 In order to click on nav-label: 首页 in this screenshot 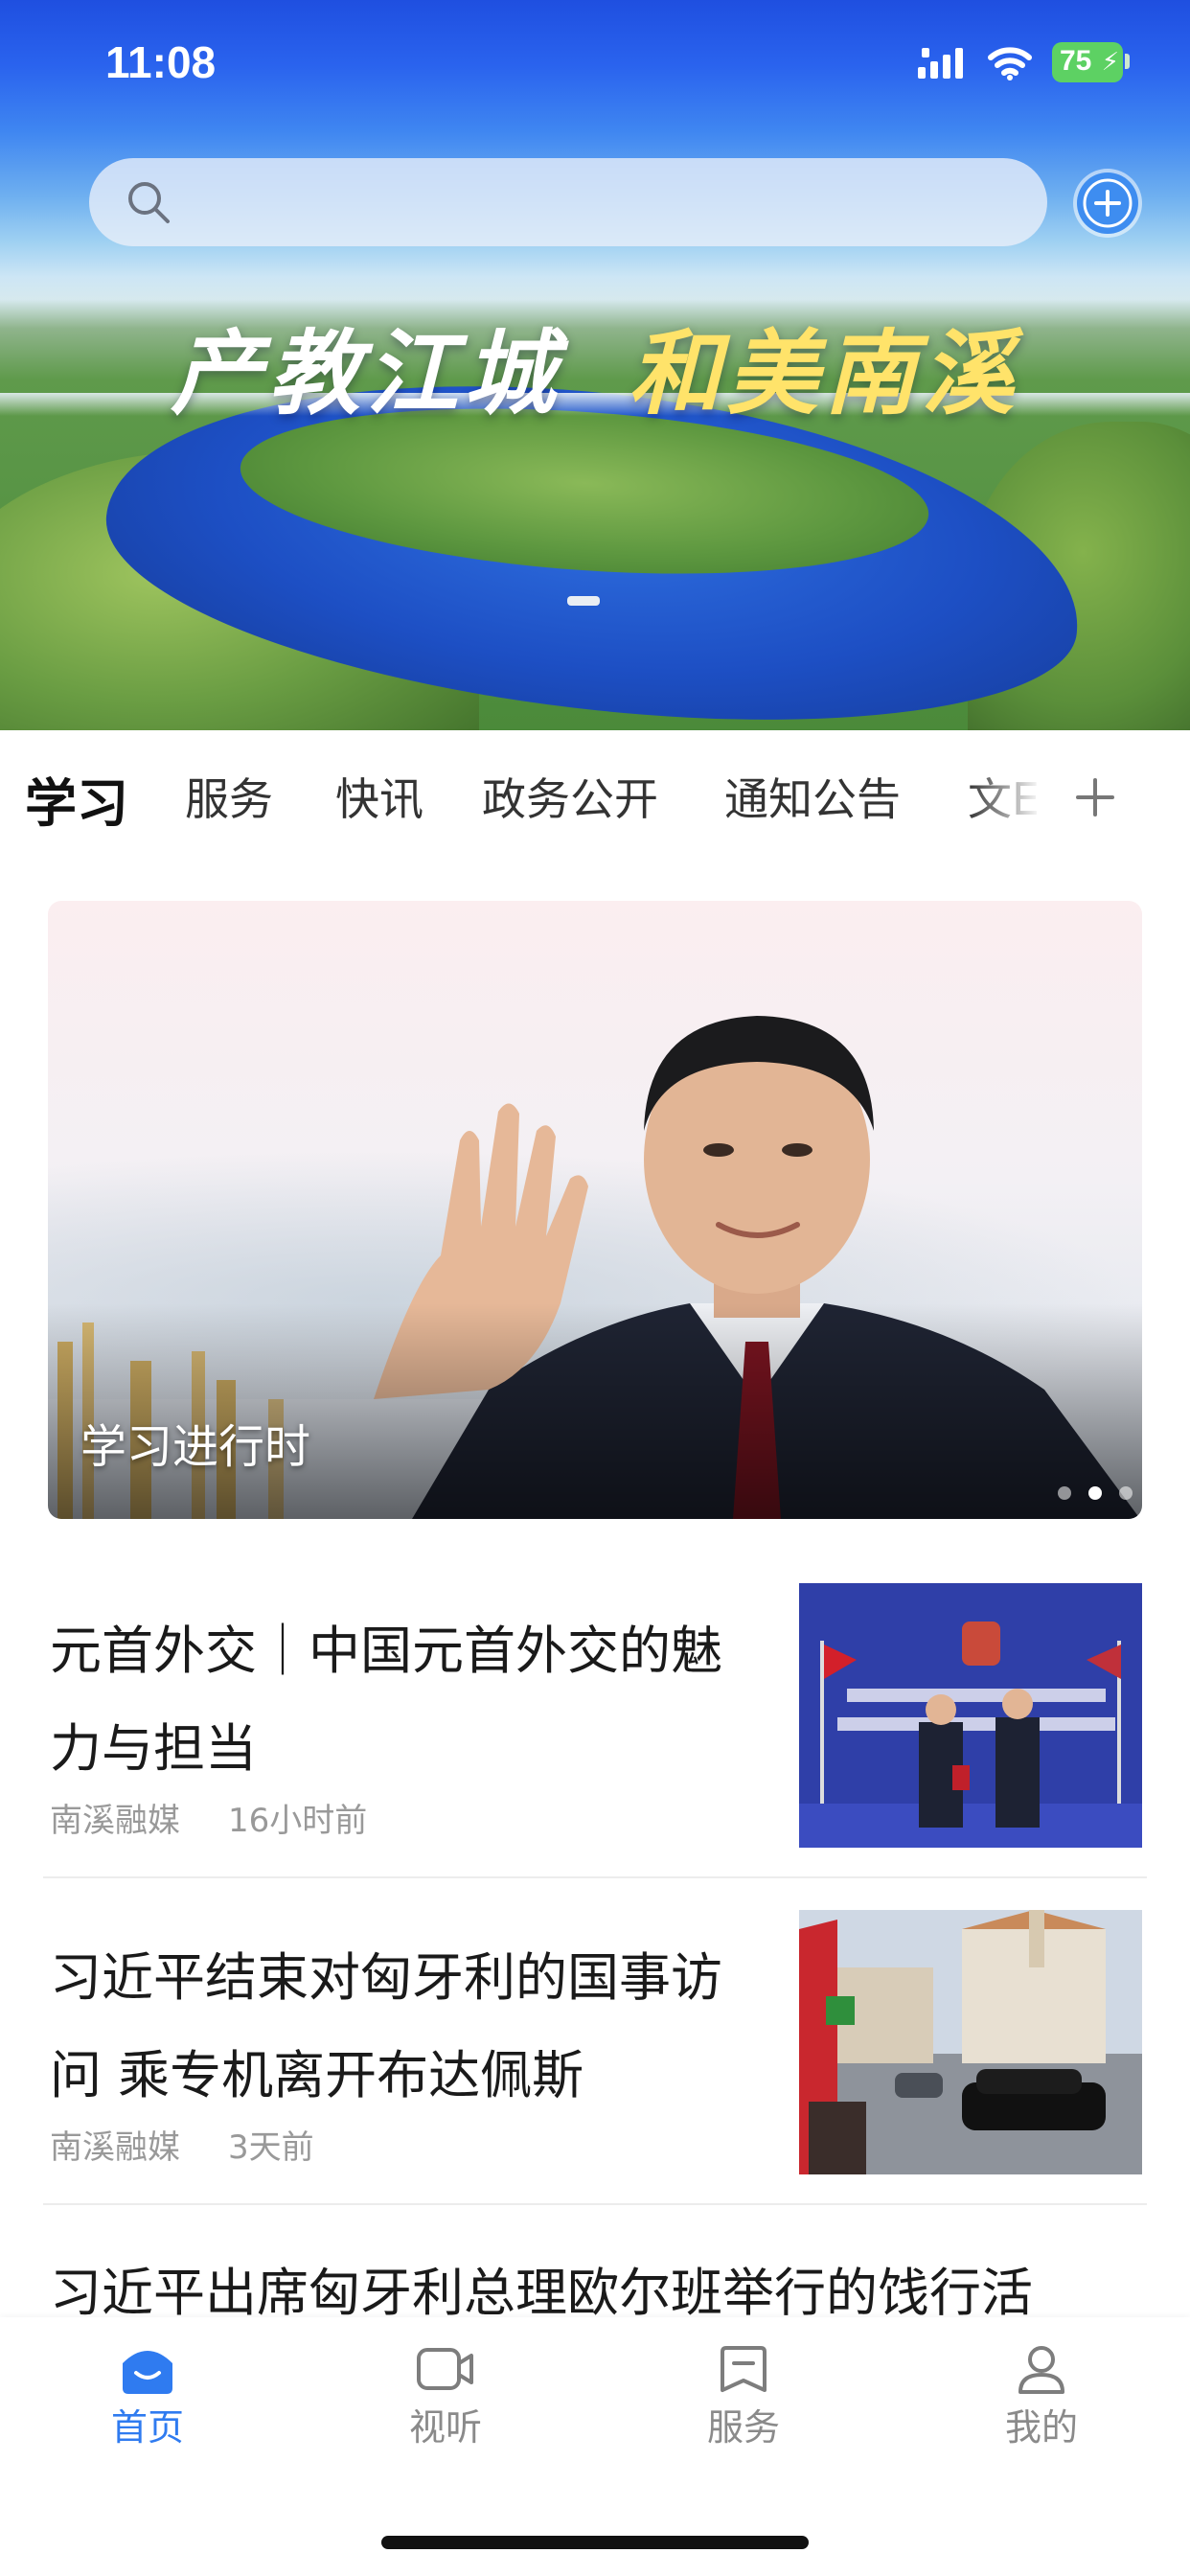, I will do `click(147, 2427)`.